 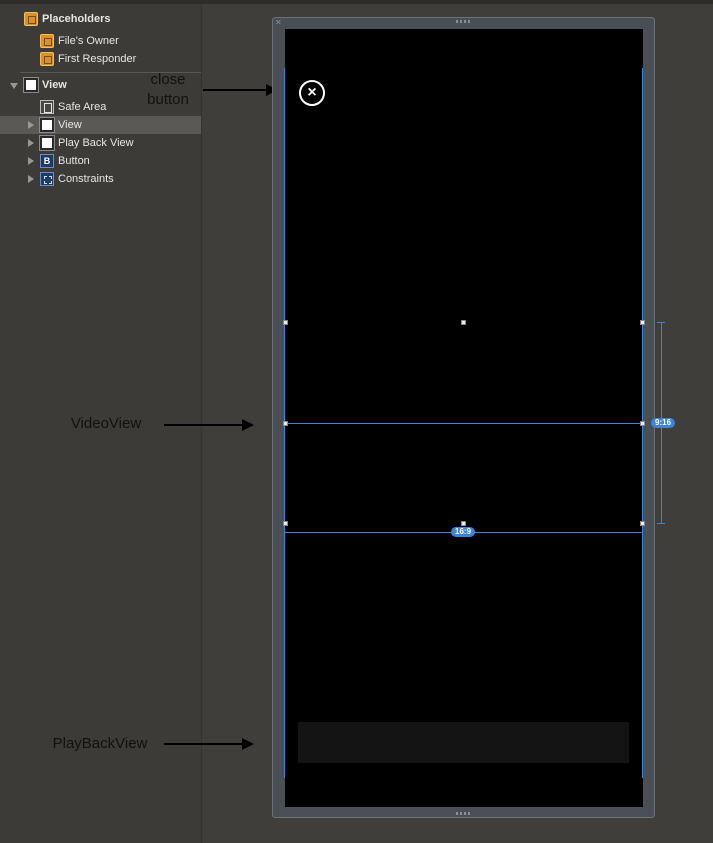 What do you see at coordinates (47, 59) in the screenshot?
I see `first-responder-cube-icon` at bounding box center [47, 59].